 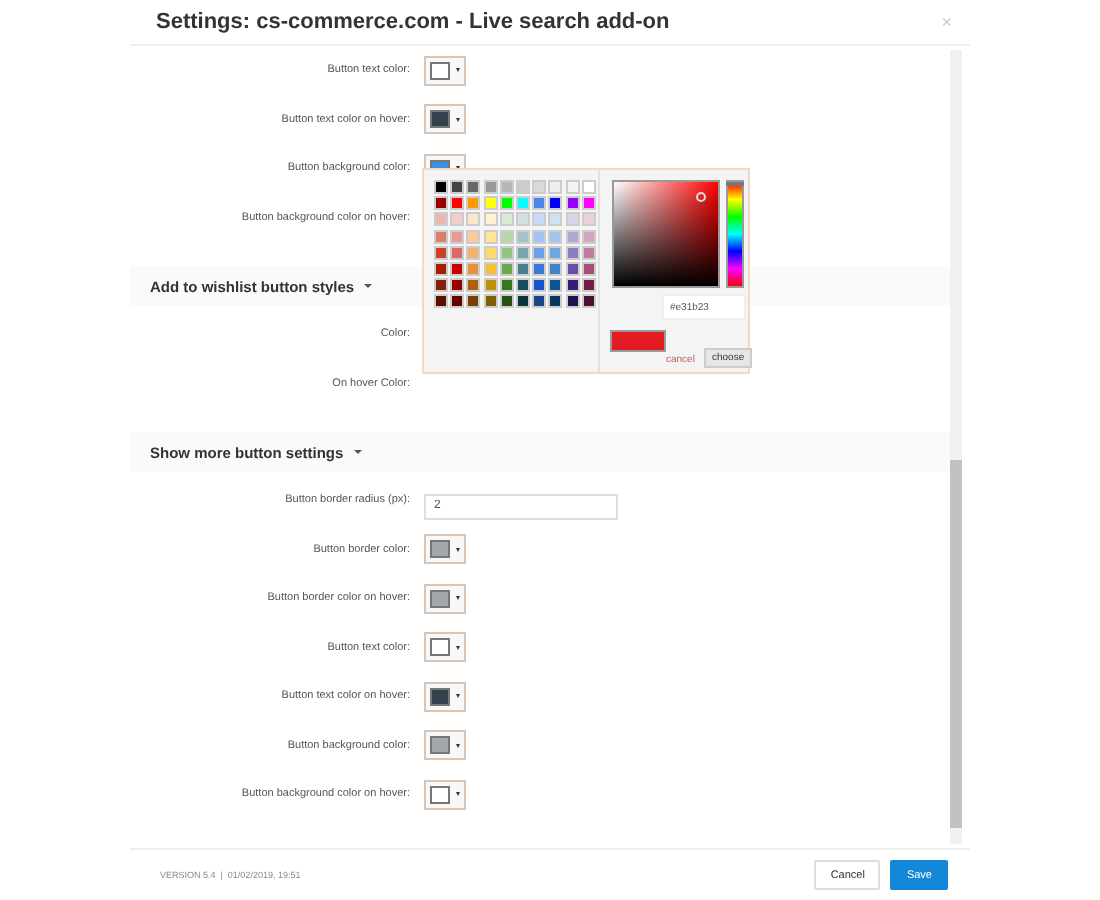 I want to click on picker-handle, so click(x=701, y=197).